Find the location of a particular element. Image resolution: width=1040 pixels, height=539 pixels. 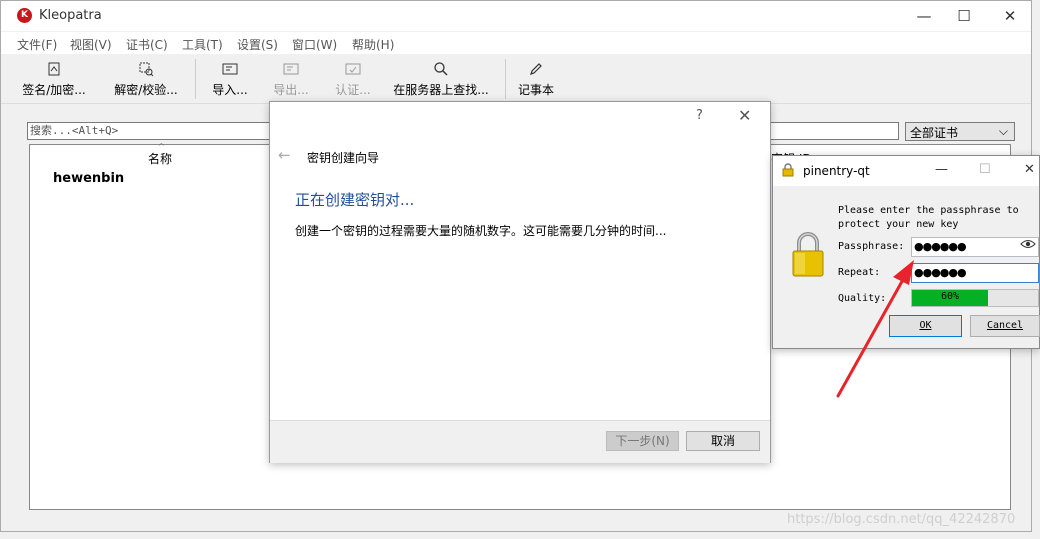

cancel-button: Cancel is located at coordinates (1005, 326).